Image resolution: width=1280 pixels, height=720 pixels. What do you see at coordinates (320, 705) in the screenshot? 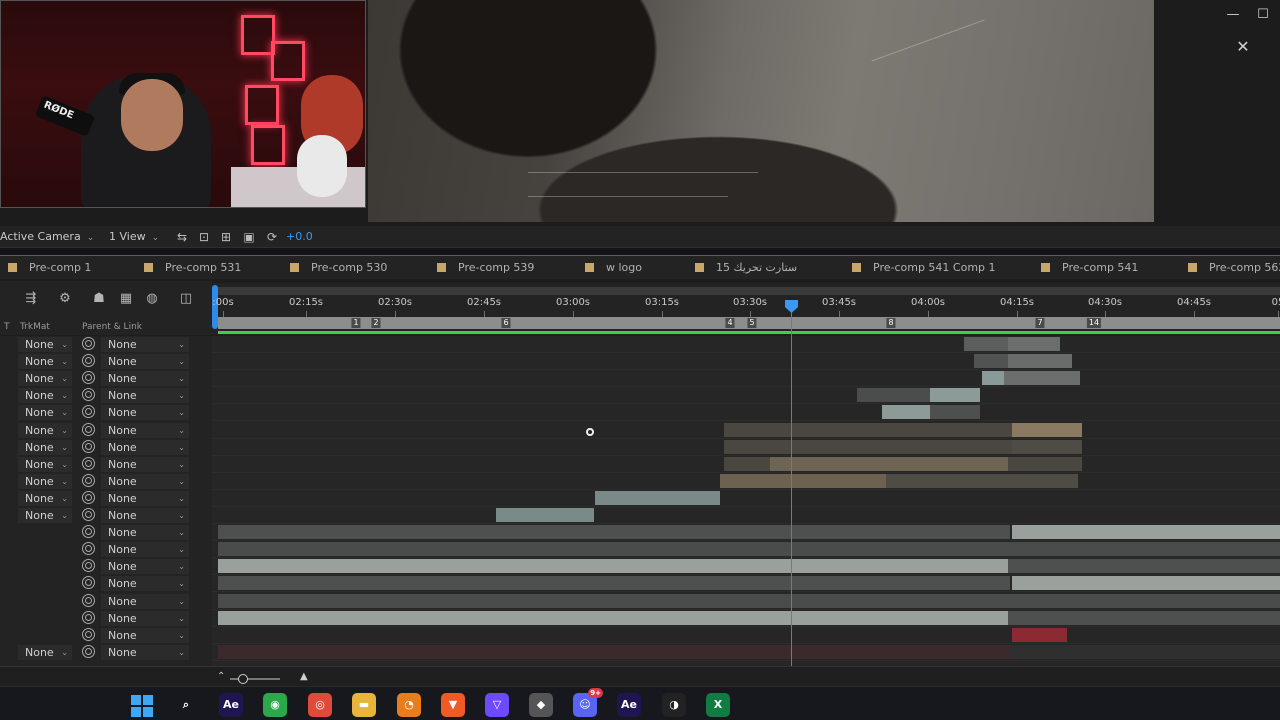
I see `chrome-taskbar-icon: ◎` at bounding box center [320, 705].